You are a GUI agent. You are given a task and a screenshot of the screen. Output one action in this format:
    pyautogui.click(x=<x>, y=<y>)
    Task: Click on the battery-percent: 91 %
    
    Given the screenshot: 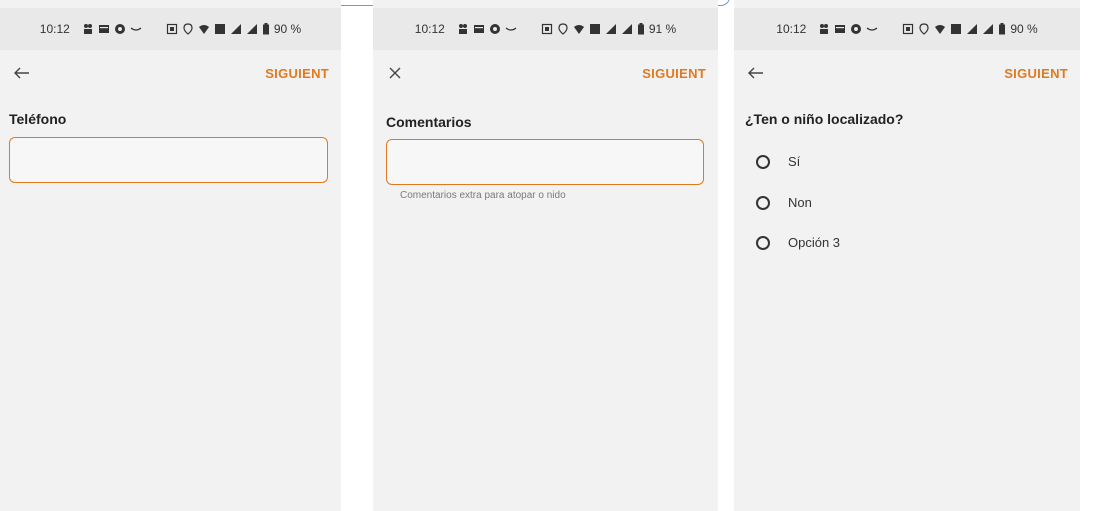 What is the action you would take?
    pyautogui.click(x=662, y=29)
    